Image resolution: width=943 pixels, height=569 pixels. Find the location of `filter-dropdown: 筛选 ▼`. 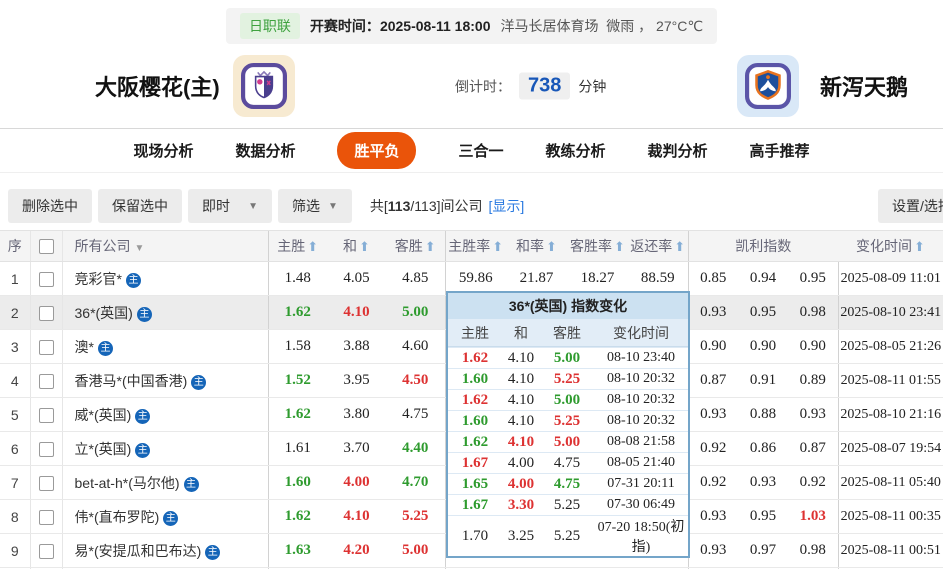

filter-dropdown: 筛选 ▼ is located at coordinates (315, 206).